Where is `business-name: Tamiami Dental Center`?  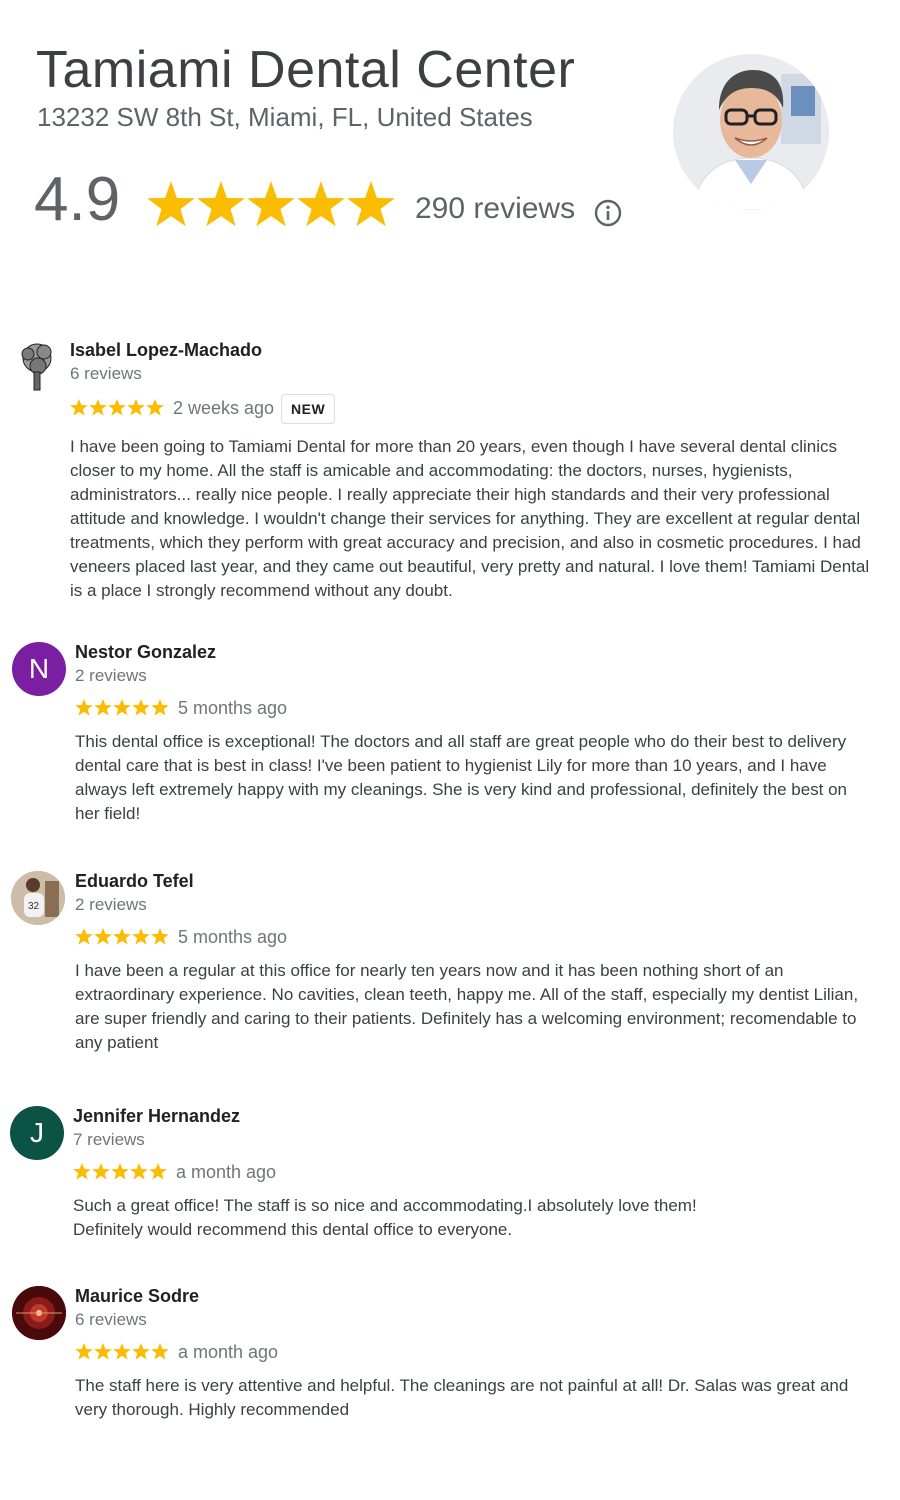
business-name: Tamiami Dental Center is located at coordinates (306, 70).